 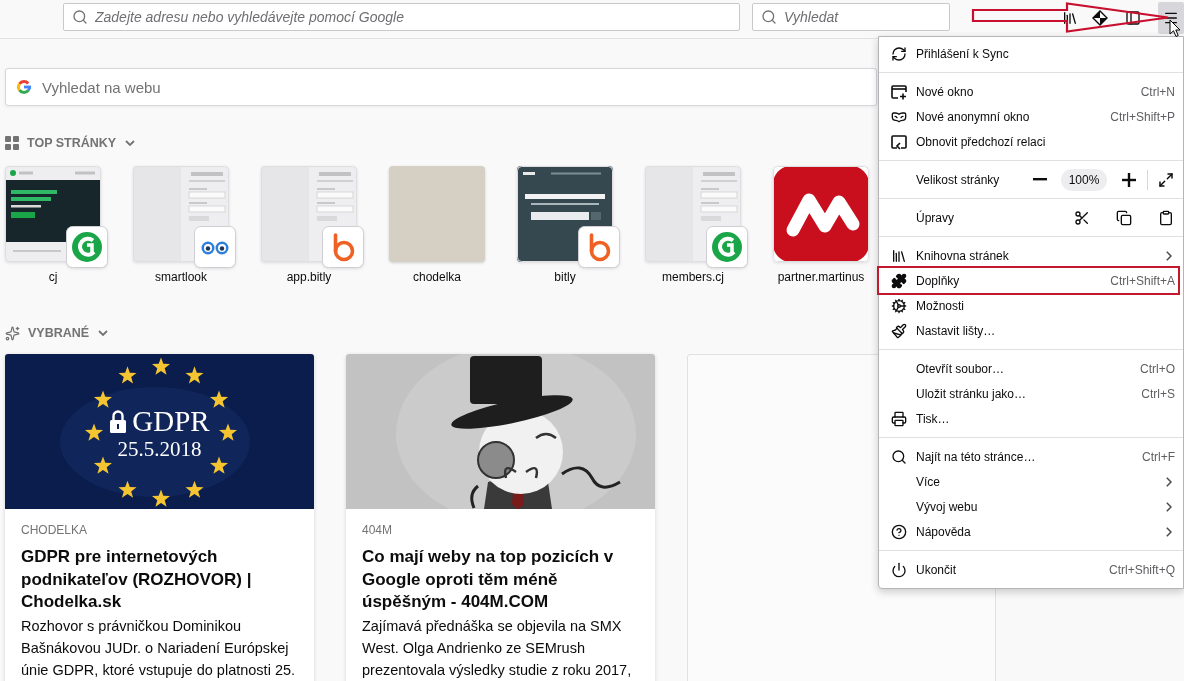 What do you see at coordinates (1166, 179) in the screenshot?
I see `expand-icon` at bounding box center [1166, 179].